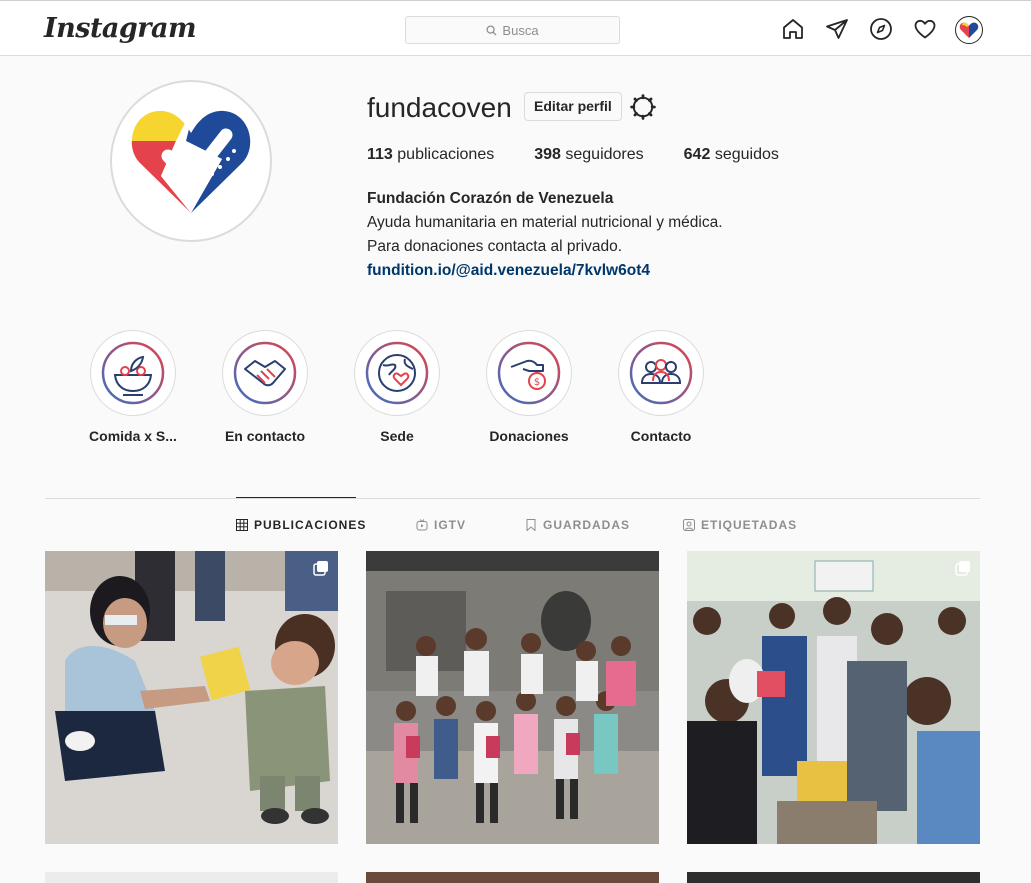 This screenshot has width=1031, height=883. I want to click on tab-label: PUBLICACIONES, so click(310, 525).